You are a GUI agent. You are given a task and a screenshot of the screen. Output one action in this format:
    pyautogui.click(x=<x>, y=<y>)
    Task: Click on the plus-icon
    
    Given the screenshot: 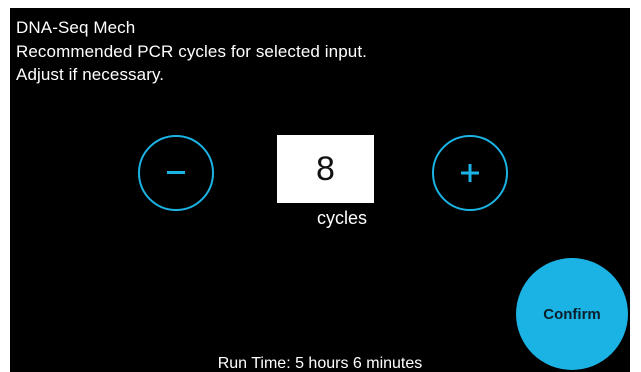 What is the action you would take?
    pyautogui.click(x=470, y=173)
    